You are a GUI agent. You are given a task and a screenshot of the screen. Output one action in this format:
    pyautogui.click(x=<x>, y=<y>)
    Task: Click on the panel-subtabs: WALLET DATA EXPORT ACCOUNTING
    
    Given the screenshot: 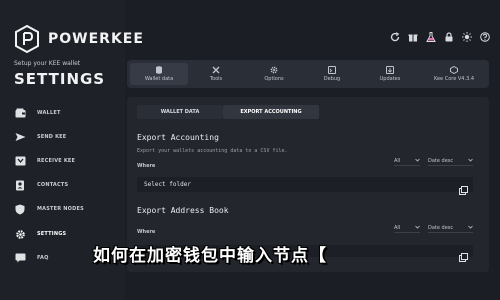 What is the action you would take?
    pyautogui.click(x=228, y=112)
    